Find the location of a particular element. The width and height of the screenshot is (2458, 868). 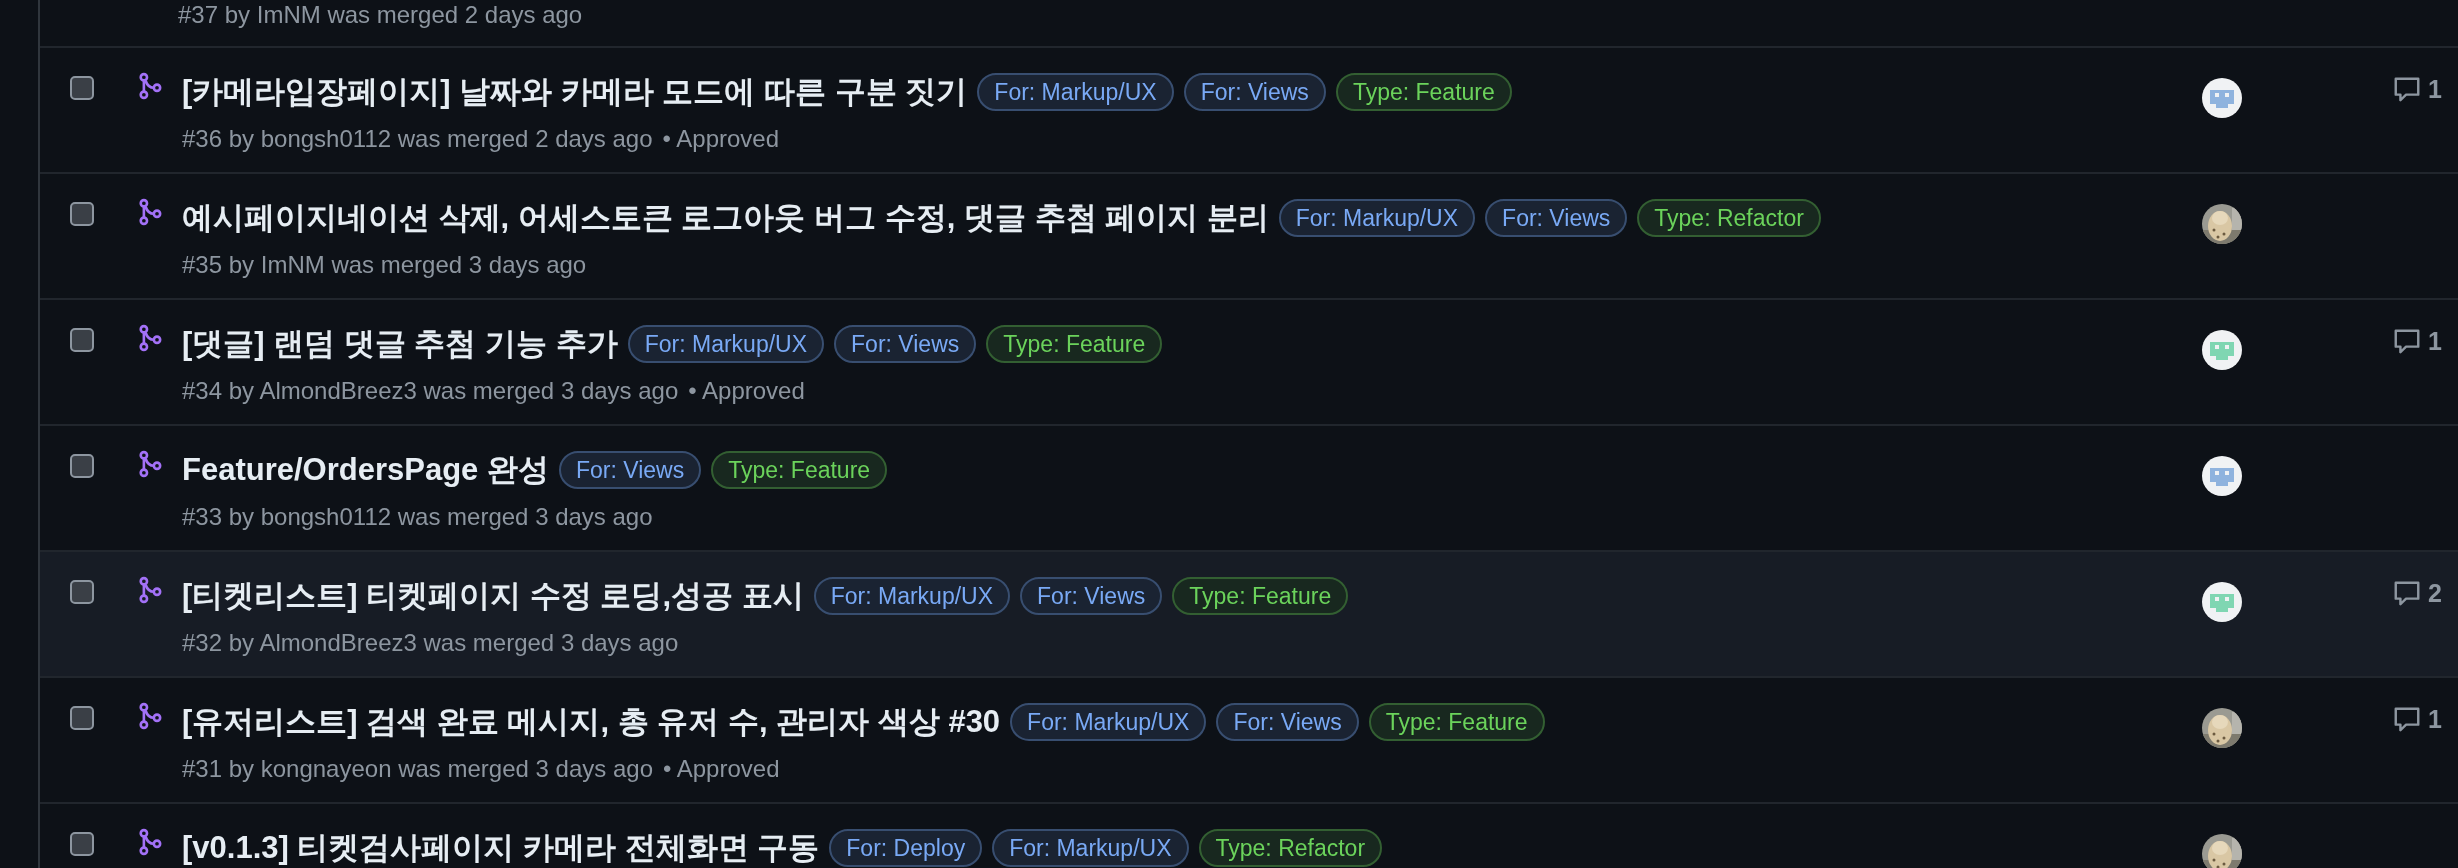

pr-title-link: [댓글] 랜덤 댓글 추첨 기능 추가 is located at coordinates (400, 344).